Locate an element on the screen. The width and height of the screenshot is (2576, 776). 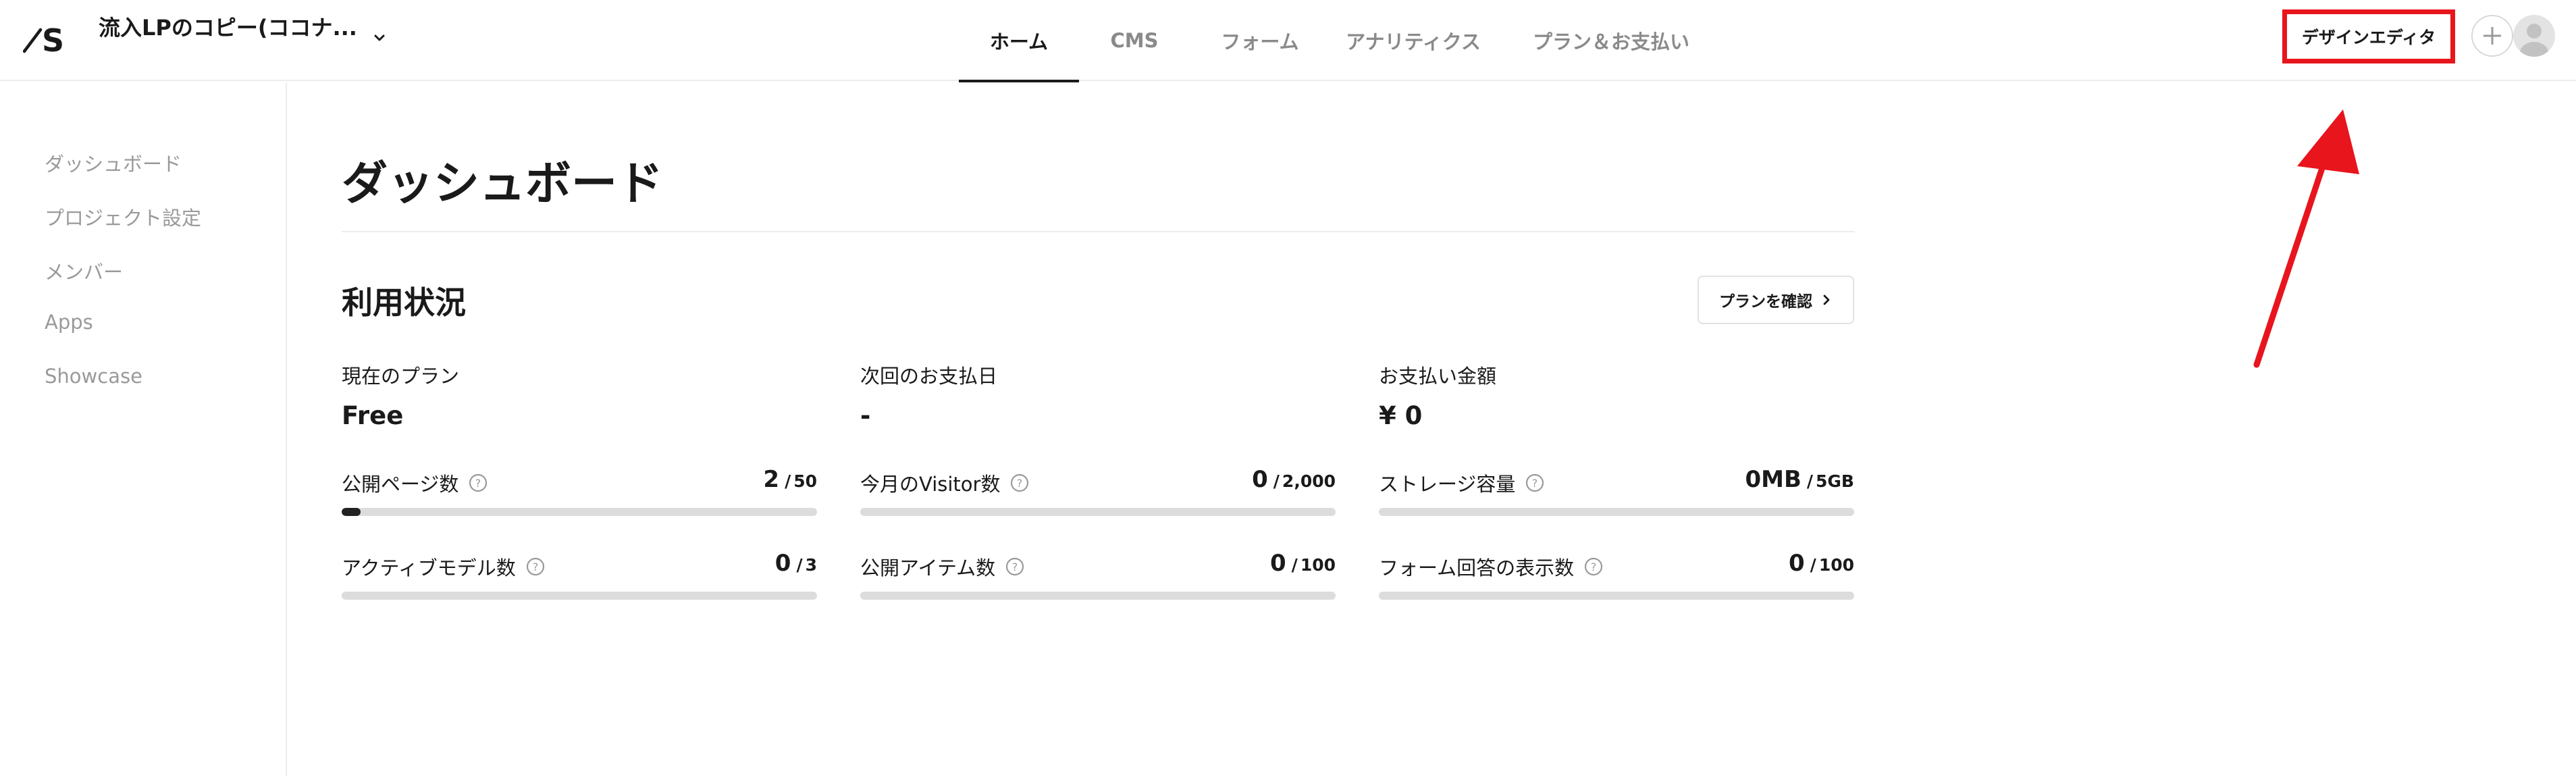
chevron-down-icon is located at coordinates (379, 37).